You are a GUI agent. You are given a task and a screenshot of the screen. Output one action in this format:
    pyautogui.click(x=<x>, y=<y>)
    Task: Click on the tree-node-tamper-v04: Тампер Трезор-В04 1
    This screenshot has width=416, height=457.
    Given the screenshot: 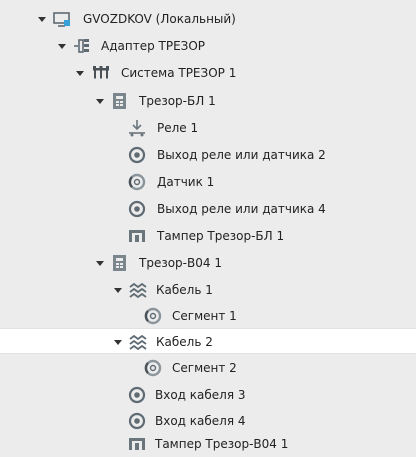 What is the action you would take?
    pyautogui.click(x=208, y=444)
    